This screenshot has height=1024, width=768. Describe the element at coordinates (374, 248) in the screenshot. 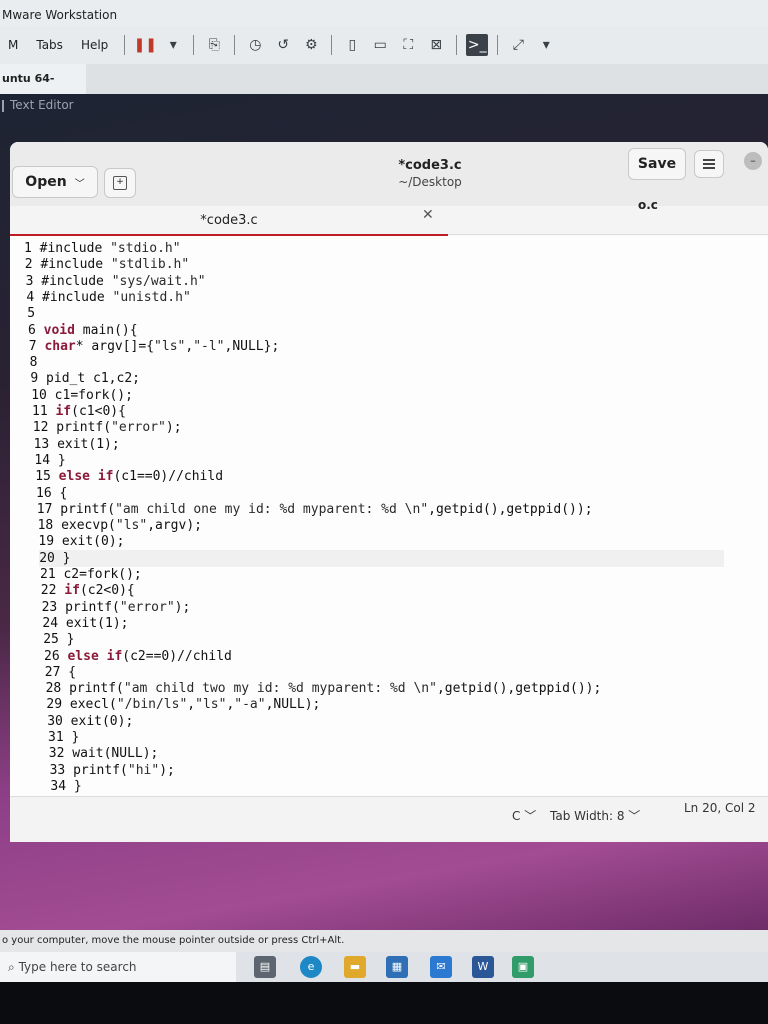

I see `code-line: 1 #include "stdio.h"` at that location.